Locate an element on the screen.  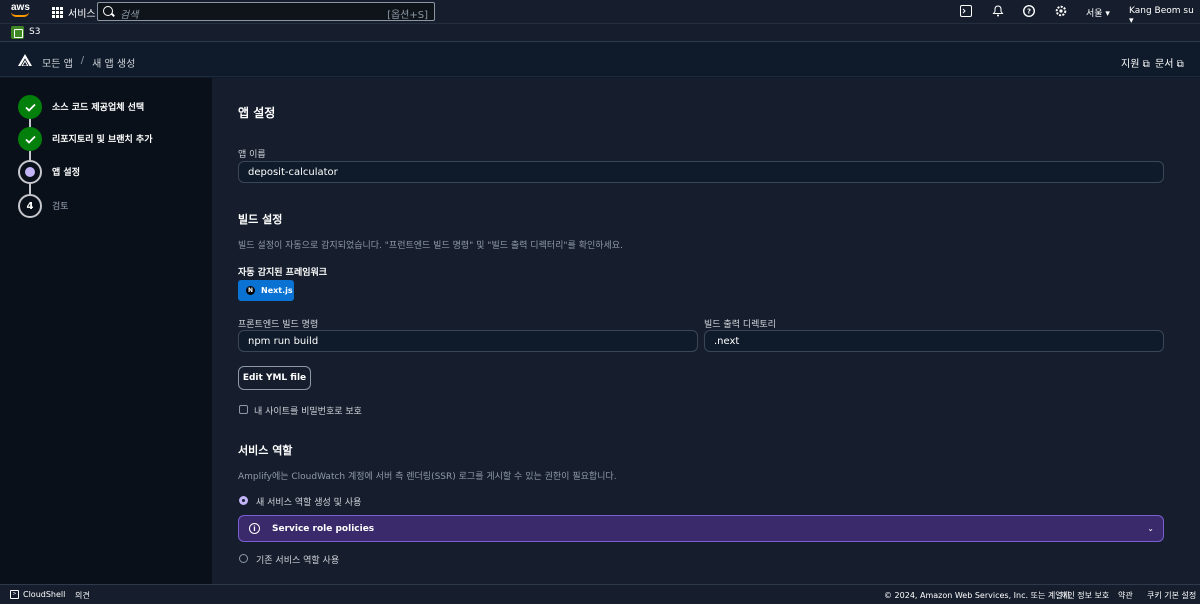
output-dir-input: .next is located at coordinates (934, 341).